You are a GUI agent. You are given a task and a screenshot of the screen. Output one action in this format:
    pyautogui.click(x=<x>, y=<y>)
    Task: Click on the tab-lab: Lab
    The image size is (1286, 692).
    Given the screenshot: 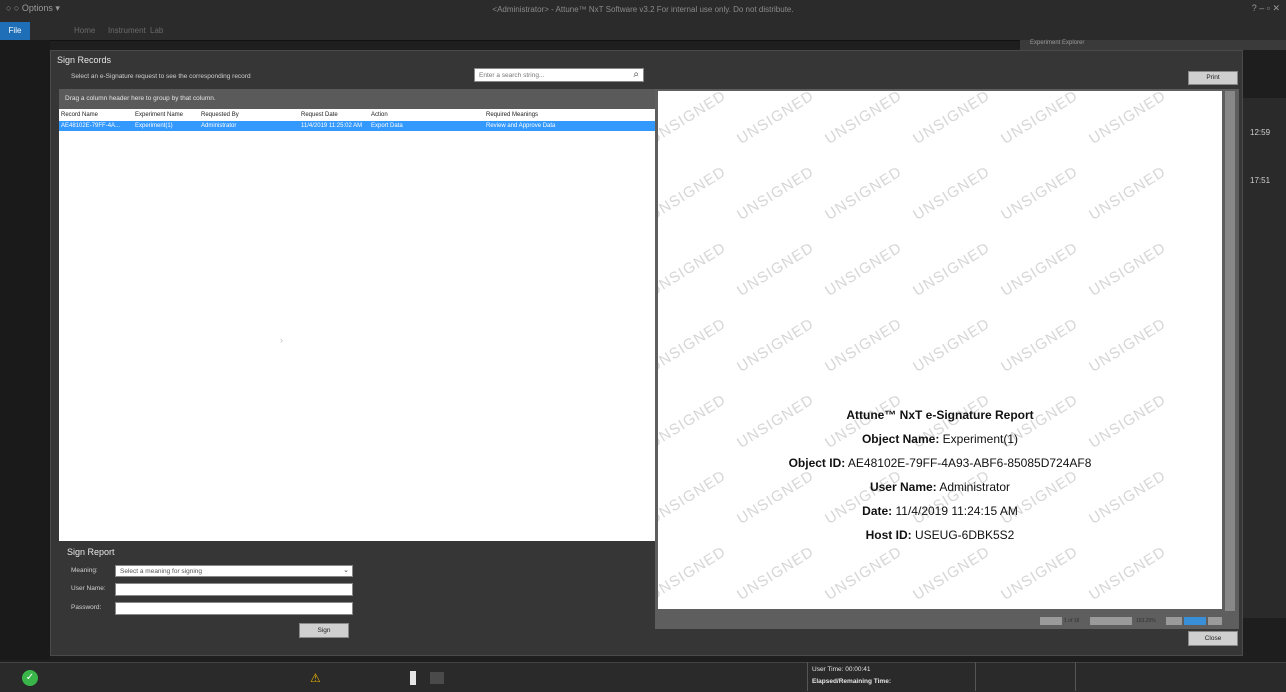 What is the action you would take?
    pyautogui.click(x=156, y=30)
    